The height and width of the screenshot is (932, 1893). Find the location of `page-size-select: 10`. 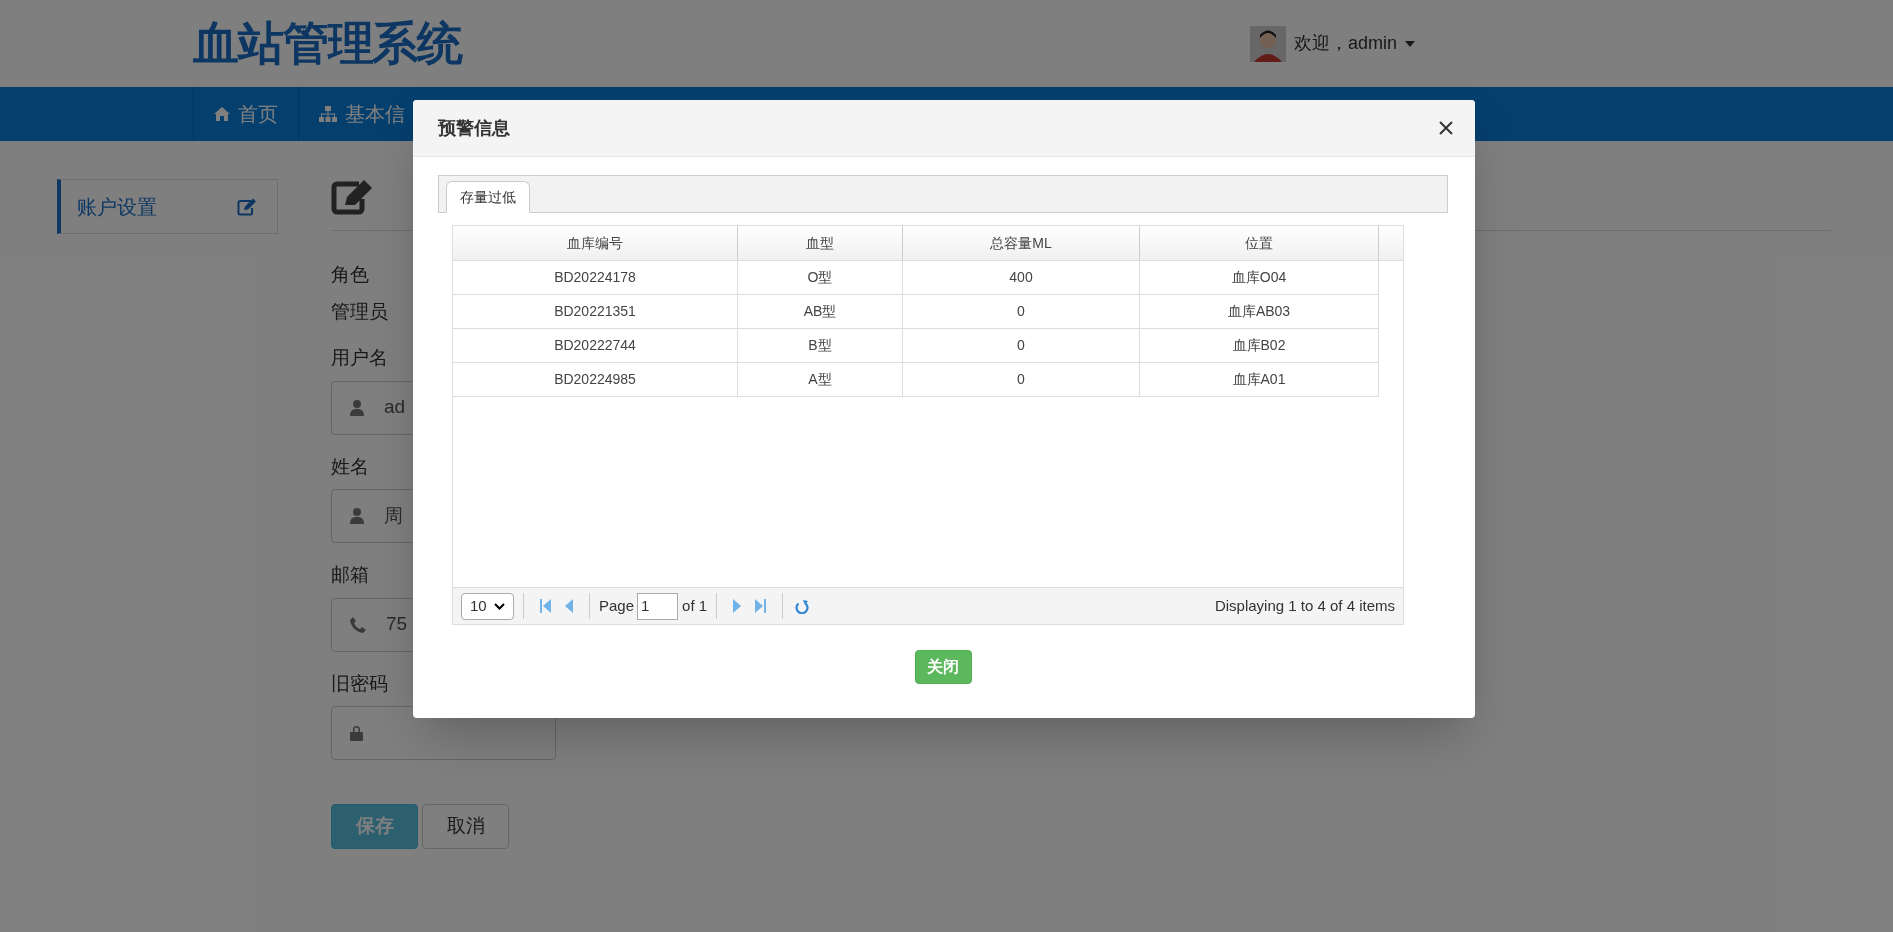

page-size-select: 10 is located at coordinates (487, 606).